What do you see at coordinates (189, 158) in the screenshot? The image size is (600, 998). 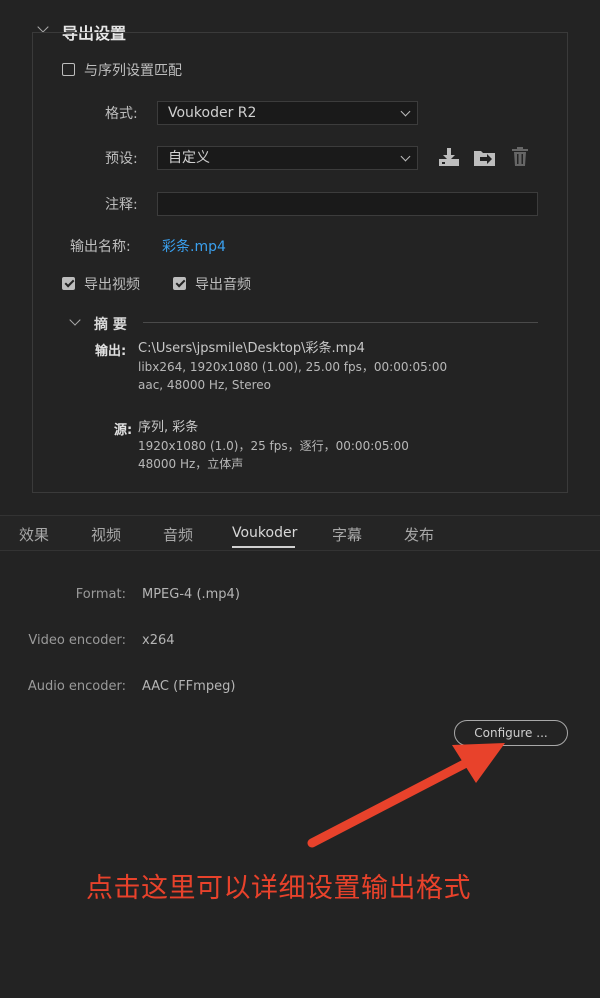 I see `preset-value: 自定义` at bounding box center [189, 158].